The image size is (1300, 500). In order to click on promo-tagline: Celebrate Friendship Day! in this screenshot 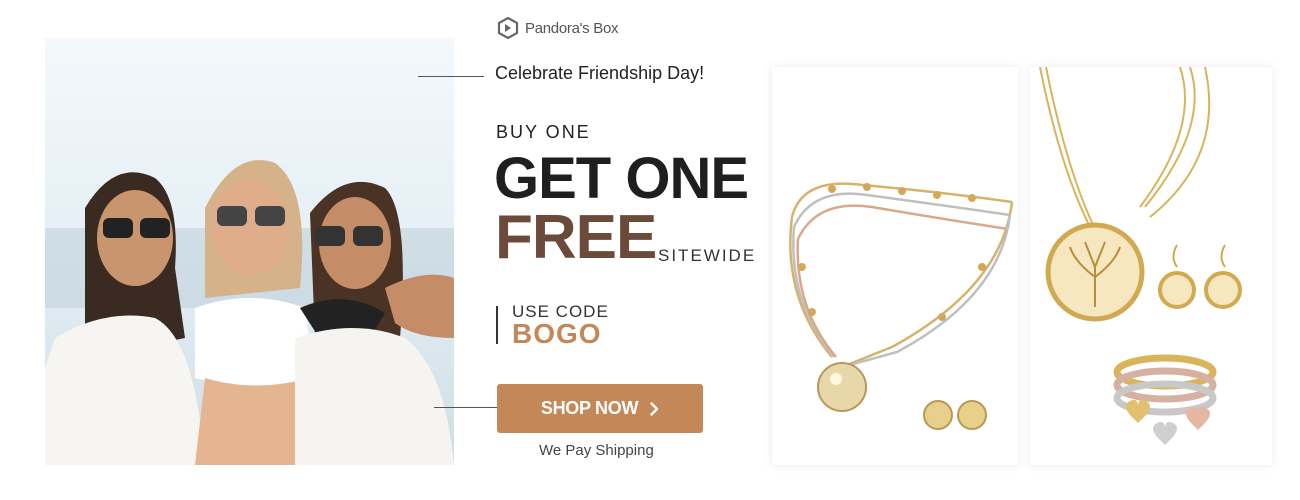, I will do `click(600, 73)`.